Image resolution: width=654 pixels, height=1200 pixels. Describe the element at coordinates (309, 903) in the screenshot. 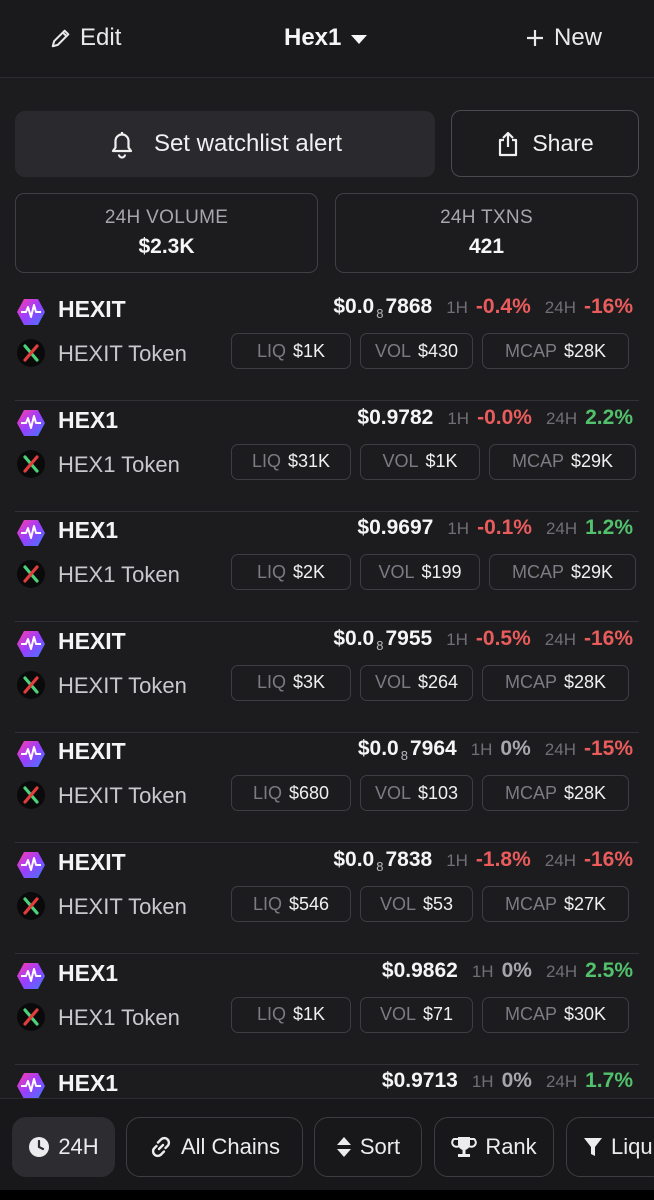

I see `pill-value: $546` at that location.